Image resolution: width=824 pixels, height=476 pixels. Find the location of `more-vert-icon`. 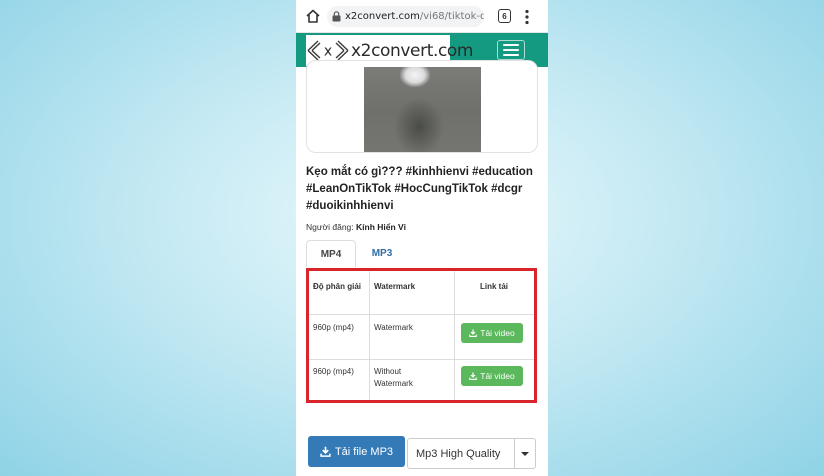

more-vert-icon is located at coordinates (527, 17).